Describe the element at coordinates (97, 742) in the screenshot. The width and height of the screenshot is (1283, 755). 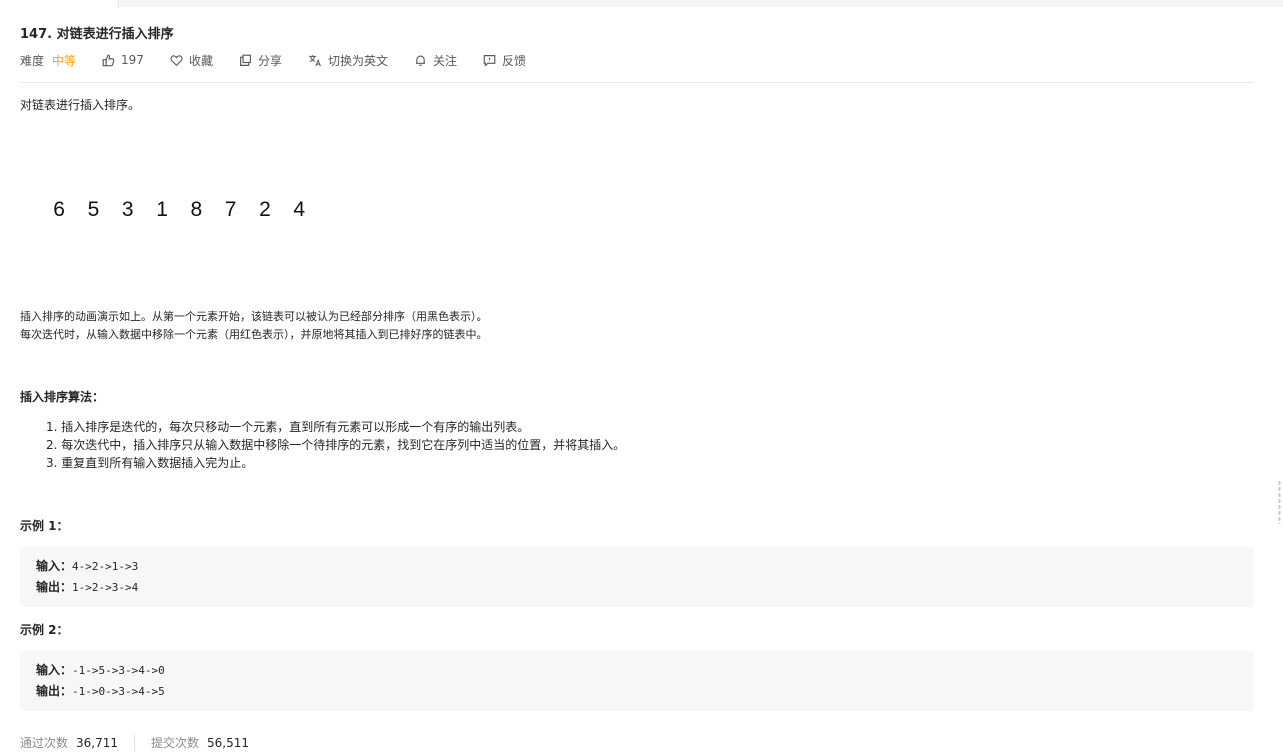
I see `accepted-value: 36,711` at that location.